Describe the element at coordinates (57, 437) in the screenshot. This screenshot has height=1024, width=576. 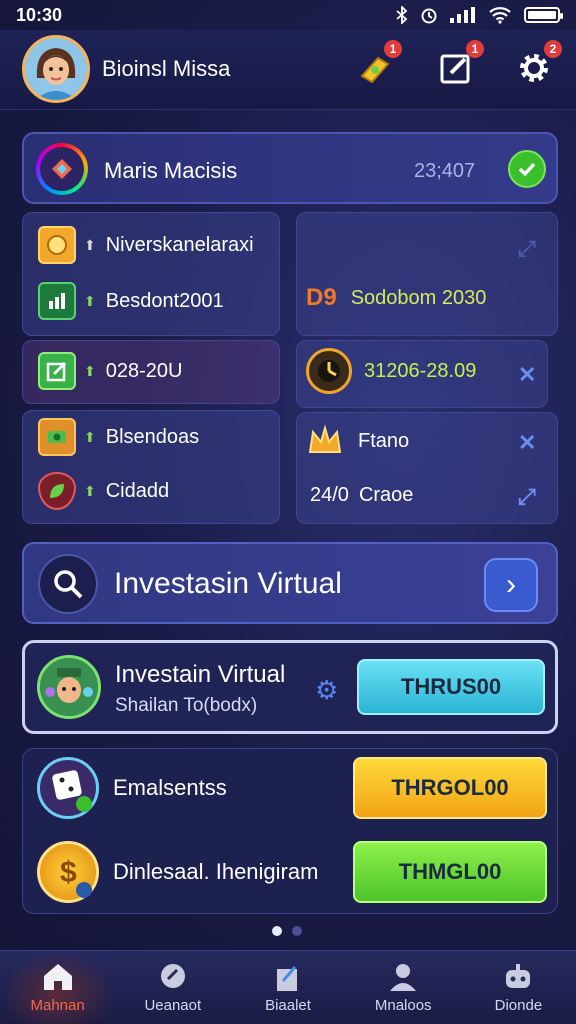
I see `cash-icon` at that location.